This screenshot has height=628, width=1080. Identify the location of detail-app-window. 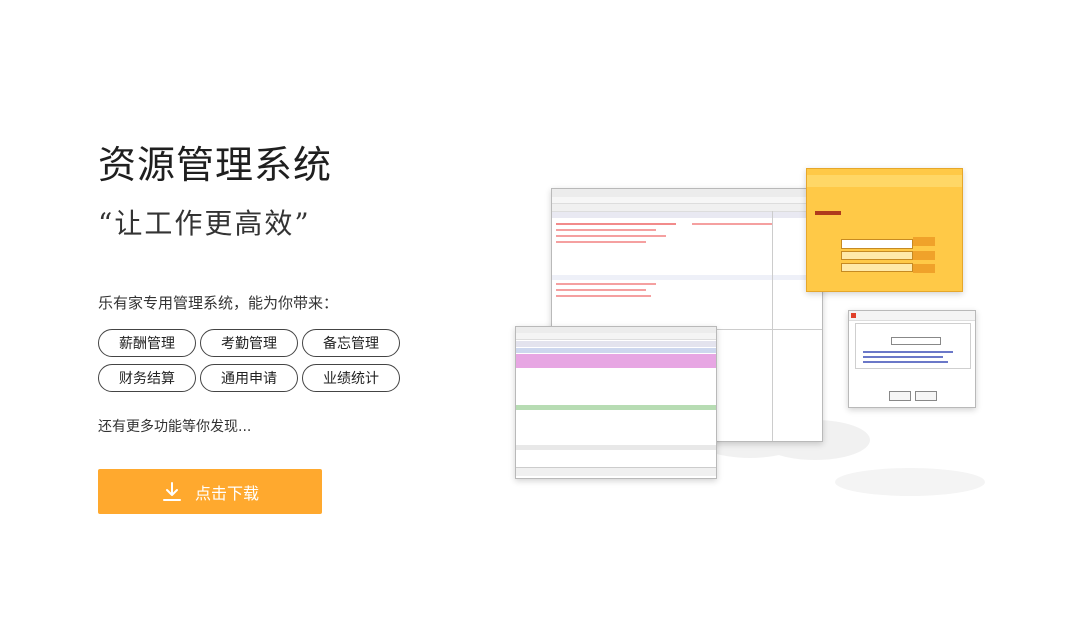
(616, 402).